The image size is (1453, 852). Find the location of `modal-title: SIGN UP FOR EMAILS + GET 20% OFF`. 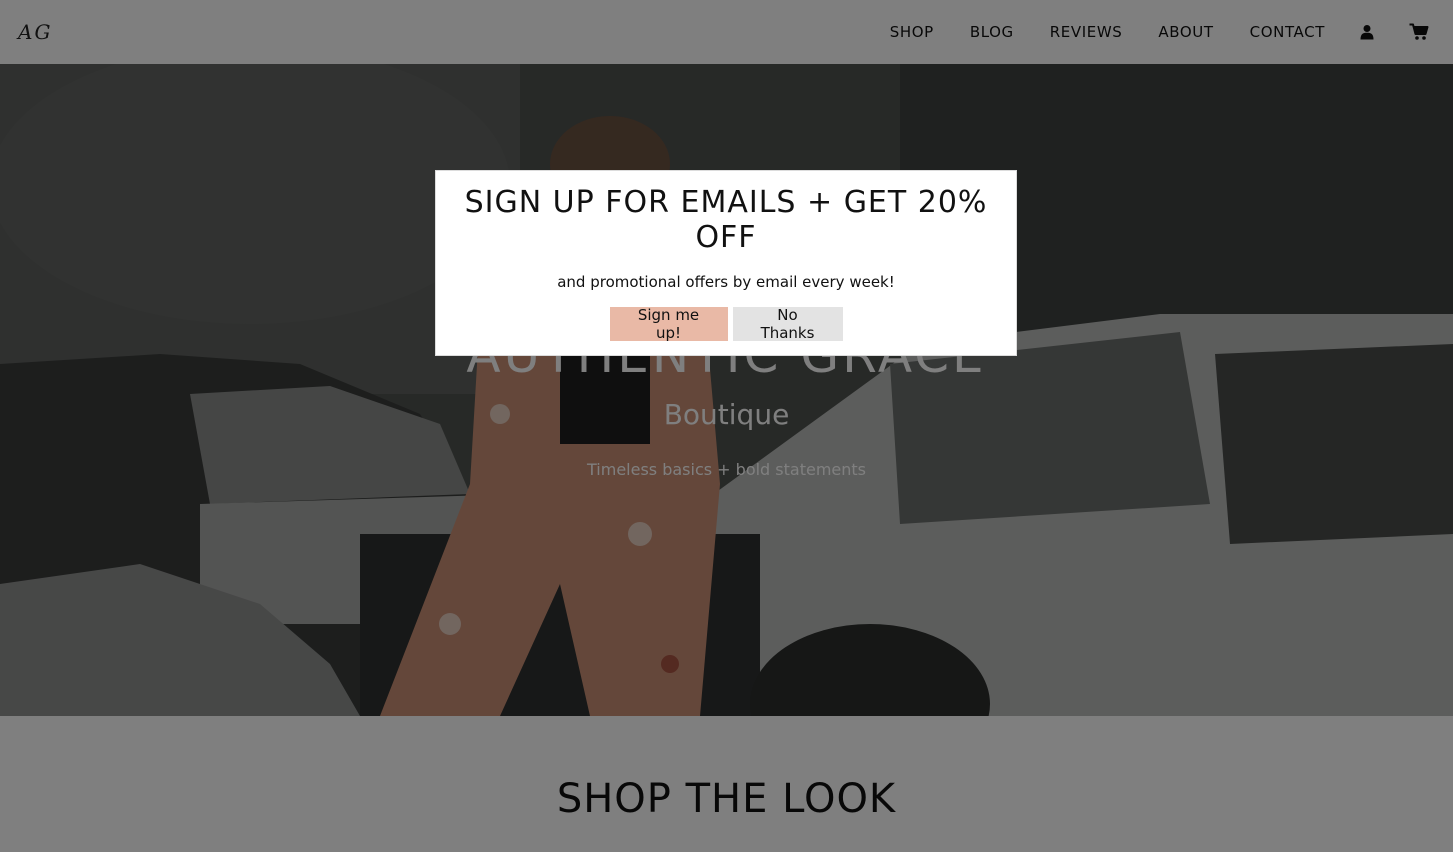

modal-title: SIGN UP FOR EMAILS + GET 20% OFF is located at coordinates (726, 220).